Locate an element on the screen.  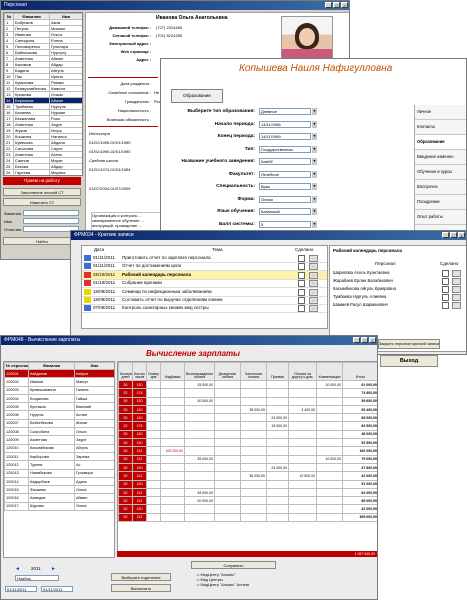
grid-row: 30 120 15 000,00 10 000,00 61 000,00 is located at coordinates (247, 384).